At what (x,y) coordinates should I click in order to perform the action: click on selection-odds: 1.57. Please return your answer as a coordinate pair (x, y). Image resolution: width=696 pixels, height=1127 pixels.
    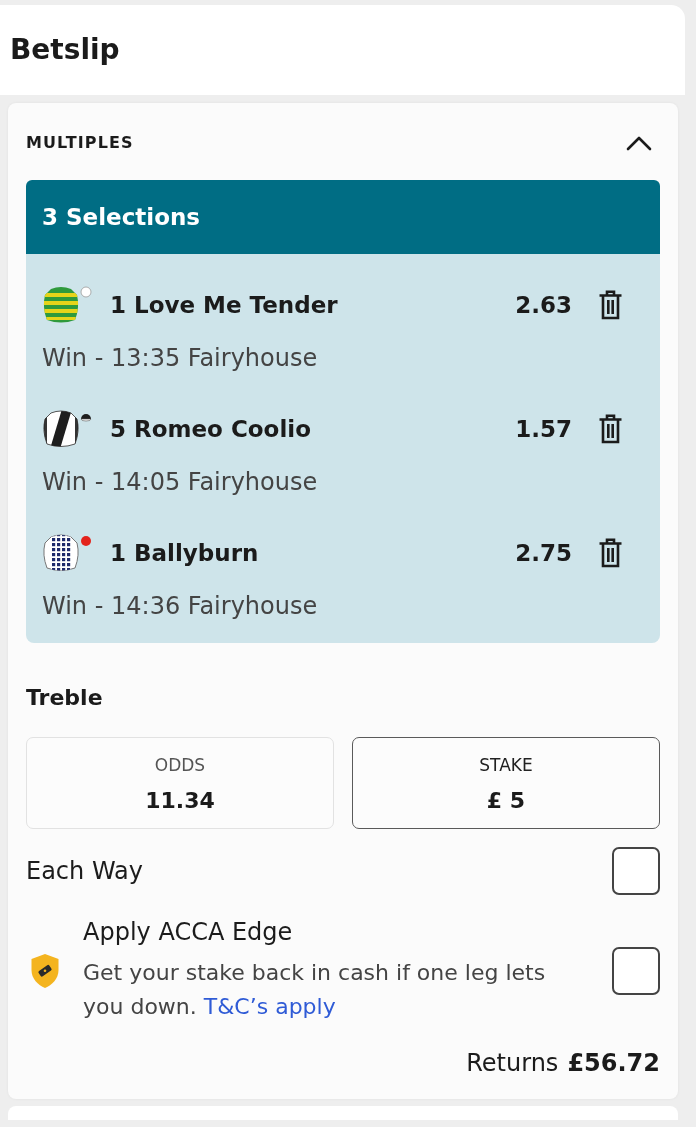
    Looking at the image, I should click on (543, 429).